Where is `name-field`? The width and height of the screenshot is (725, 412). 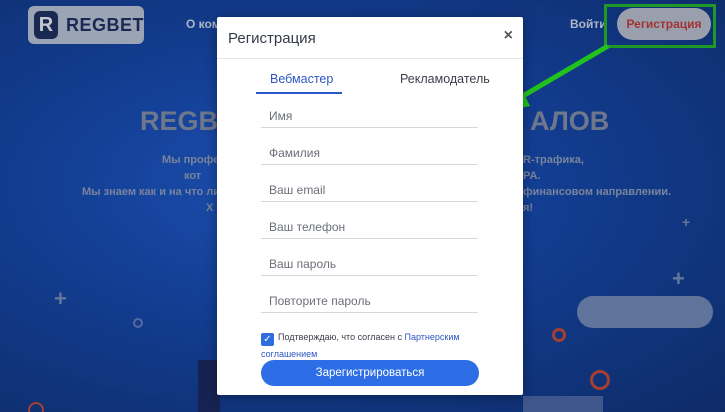 name-field is located at coordinates (369, 116).